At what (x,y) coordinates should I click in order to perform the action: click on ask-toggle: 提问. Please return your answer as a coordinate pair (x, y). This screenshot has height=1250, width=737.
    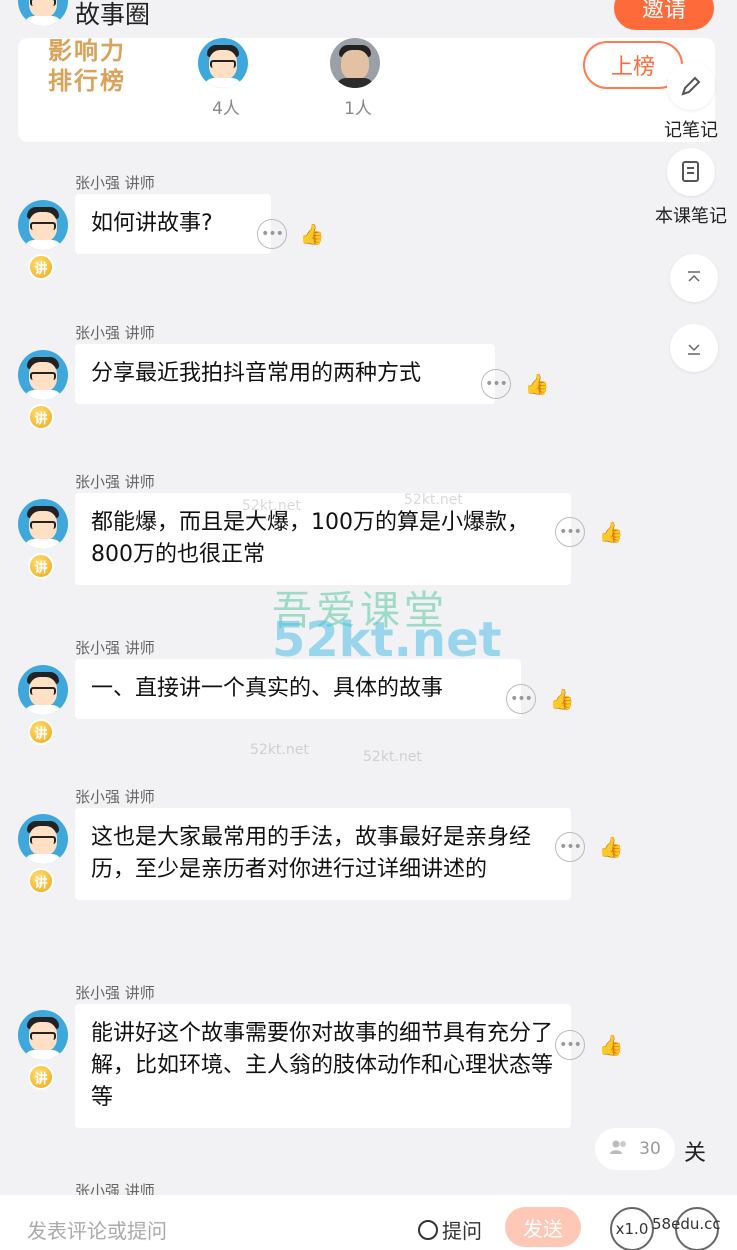
    Looking at the image, I should click on (450, 1229).